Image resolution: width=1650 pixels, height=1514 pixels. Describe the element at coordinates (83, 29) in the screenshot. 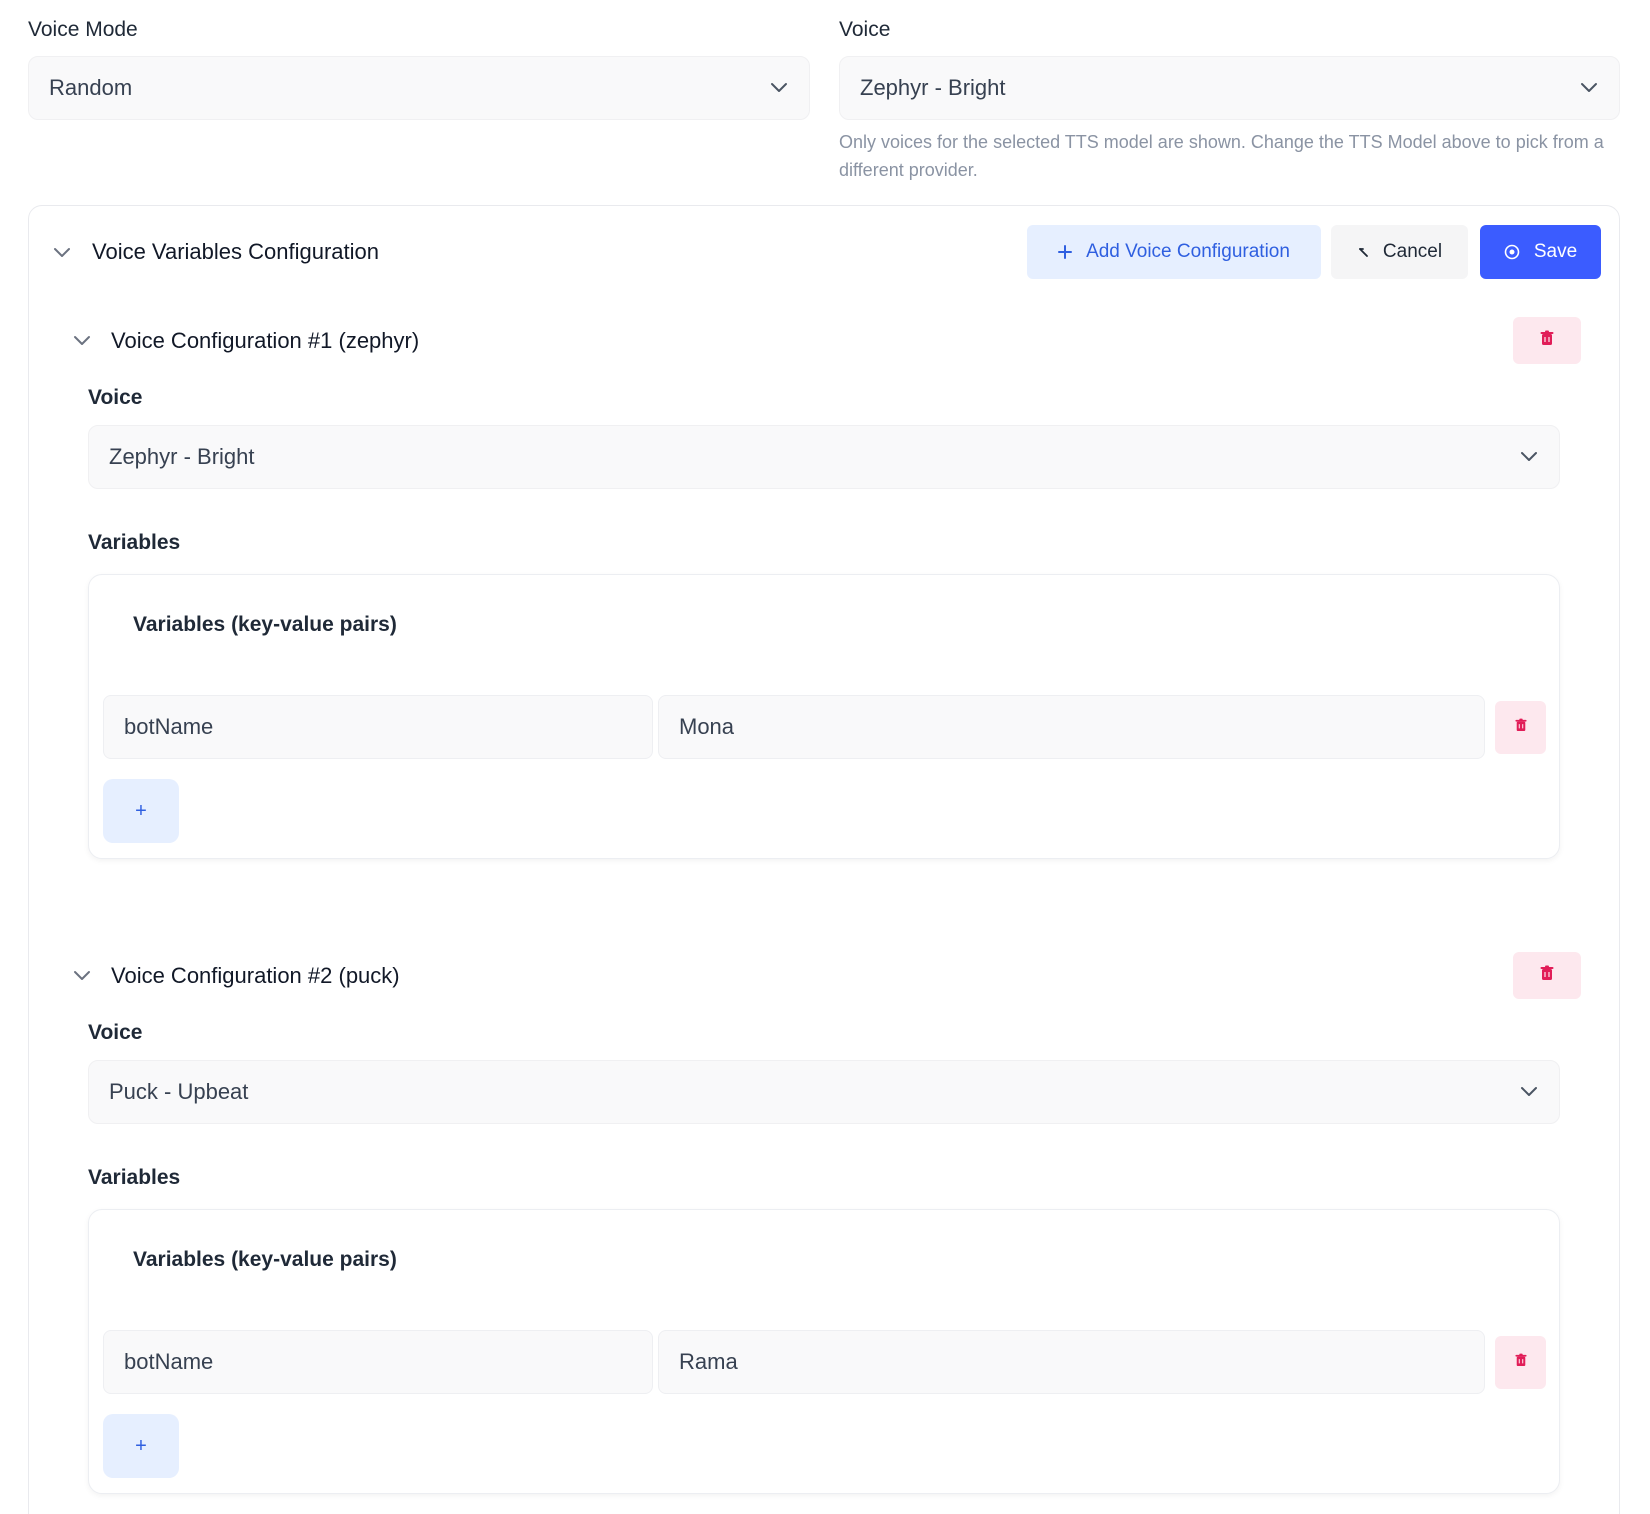

I see `voice-mode-label: Voice Mode` at that location.